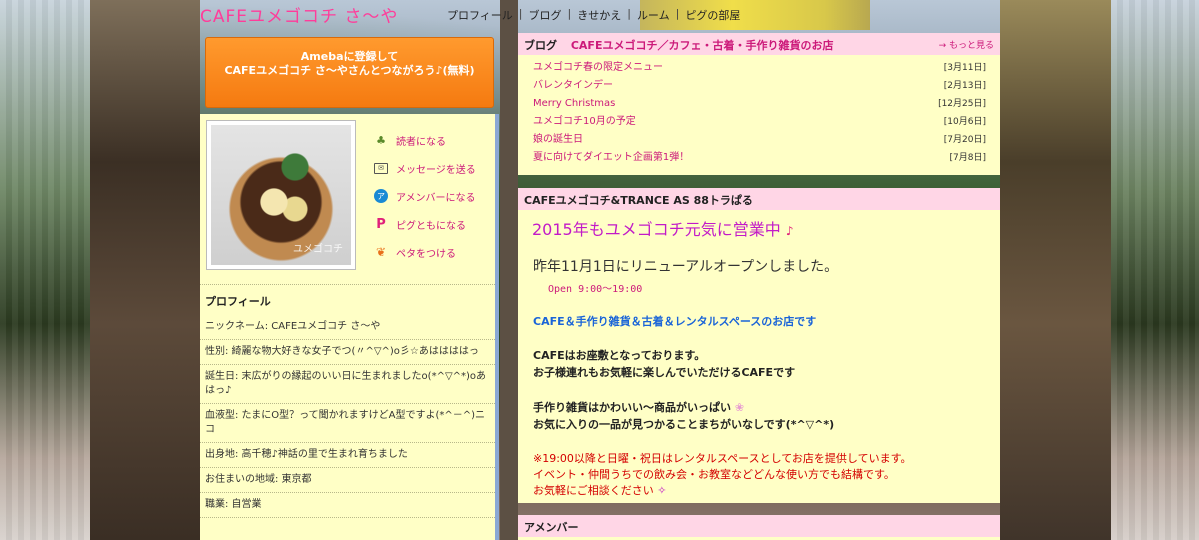 This screenshot has height=540, width=1199. I want to click on free-area-title: CAFEユメゴコチ&TRANCE AS 88トラぱる, so click(638, 200).